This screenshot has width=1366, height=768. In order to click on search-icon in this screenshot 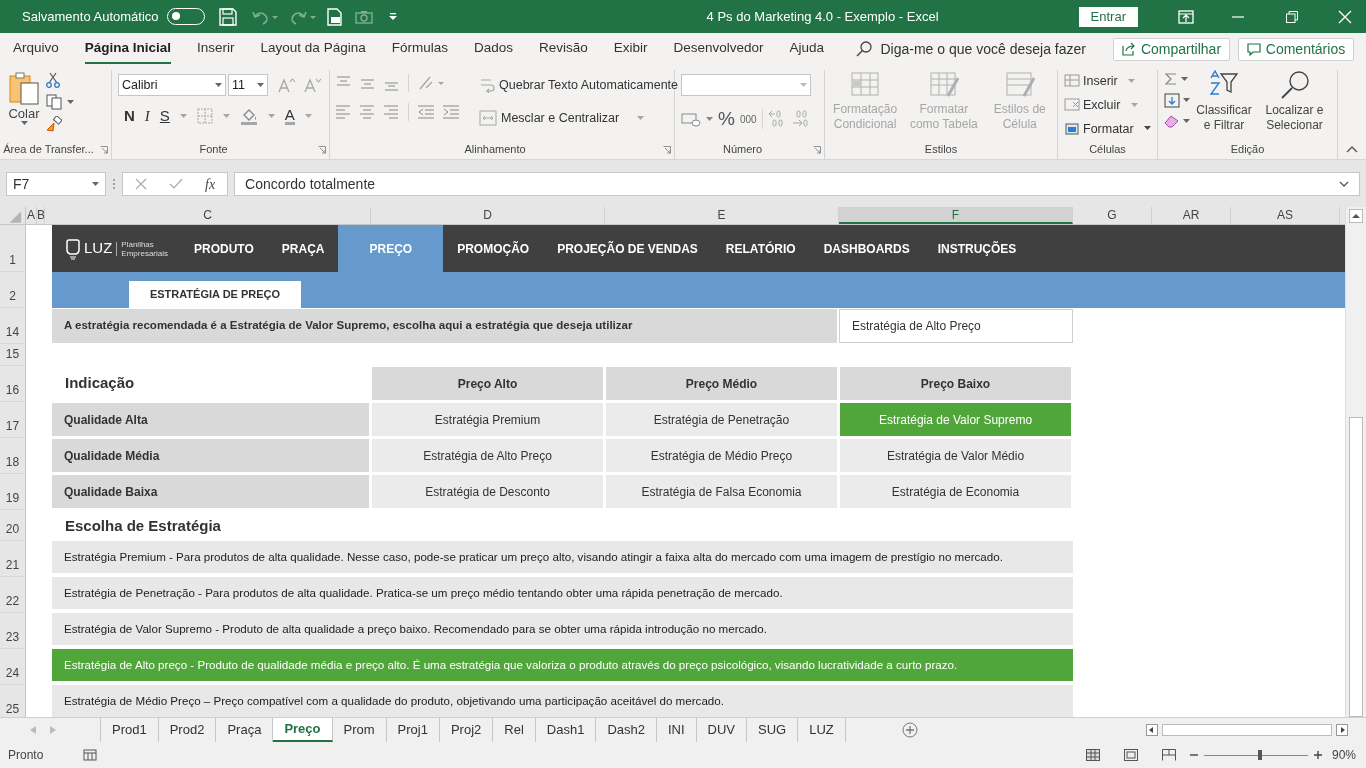, I will do `click(864, 49)`.